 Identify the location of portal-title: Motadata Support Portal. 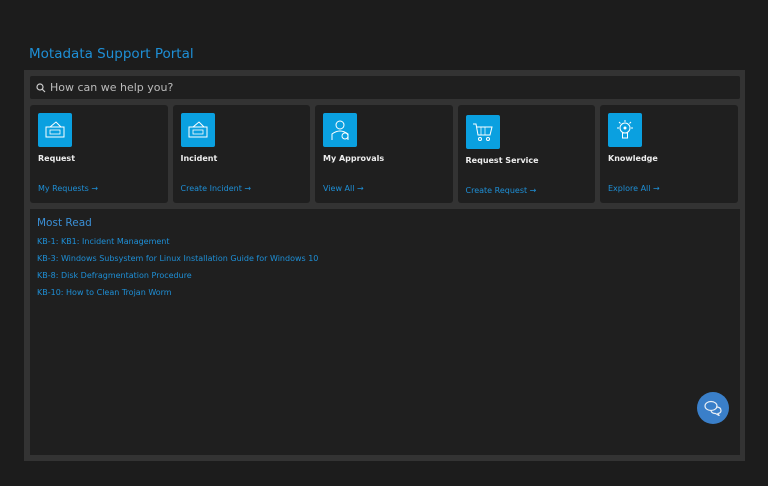
(111, 54).